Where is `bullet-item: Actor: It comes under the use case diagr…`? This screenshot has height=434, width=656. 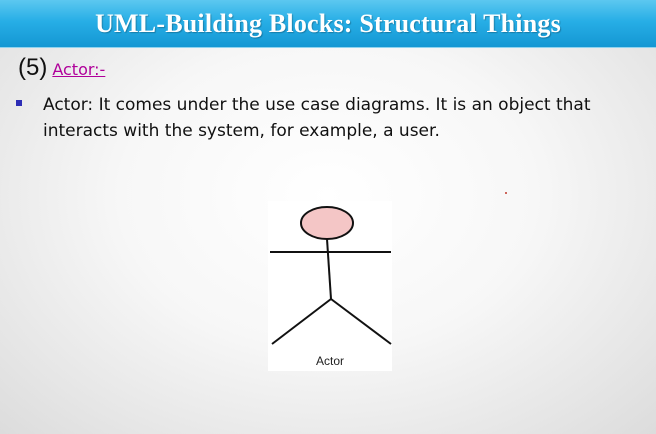
bullet-item: Actor: It comes under the use case diagr… is located at coordinates (331, 118).